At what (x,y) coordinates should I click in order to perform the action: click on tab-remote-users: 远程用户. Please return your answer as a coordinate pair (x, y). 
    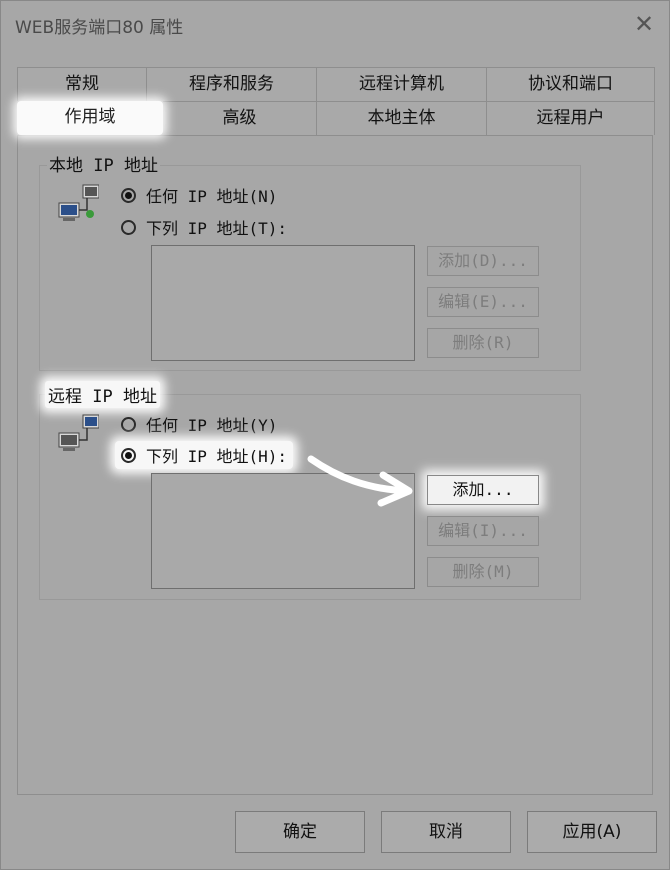
    Looking at the image, I should click on (571, 118).